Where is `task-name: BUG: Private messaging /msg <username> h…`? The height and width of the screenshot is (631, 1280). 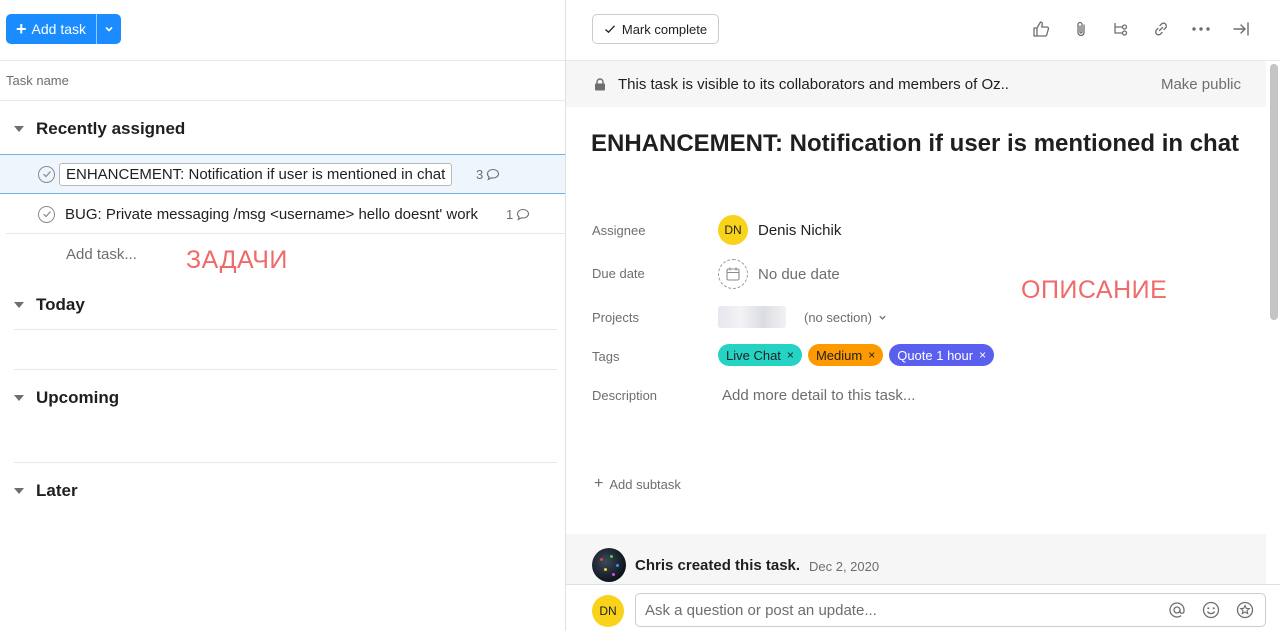 task-name: BUG: Private messaging /msg <username> h… is located at coordinates (271, 214).